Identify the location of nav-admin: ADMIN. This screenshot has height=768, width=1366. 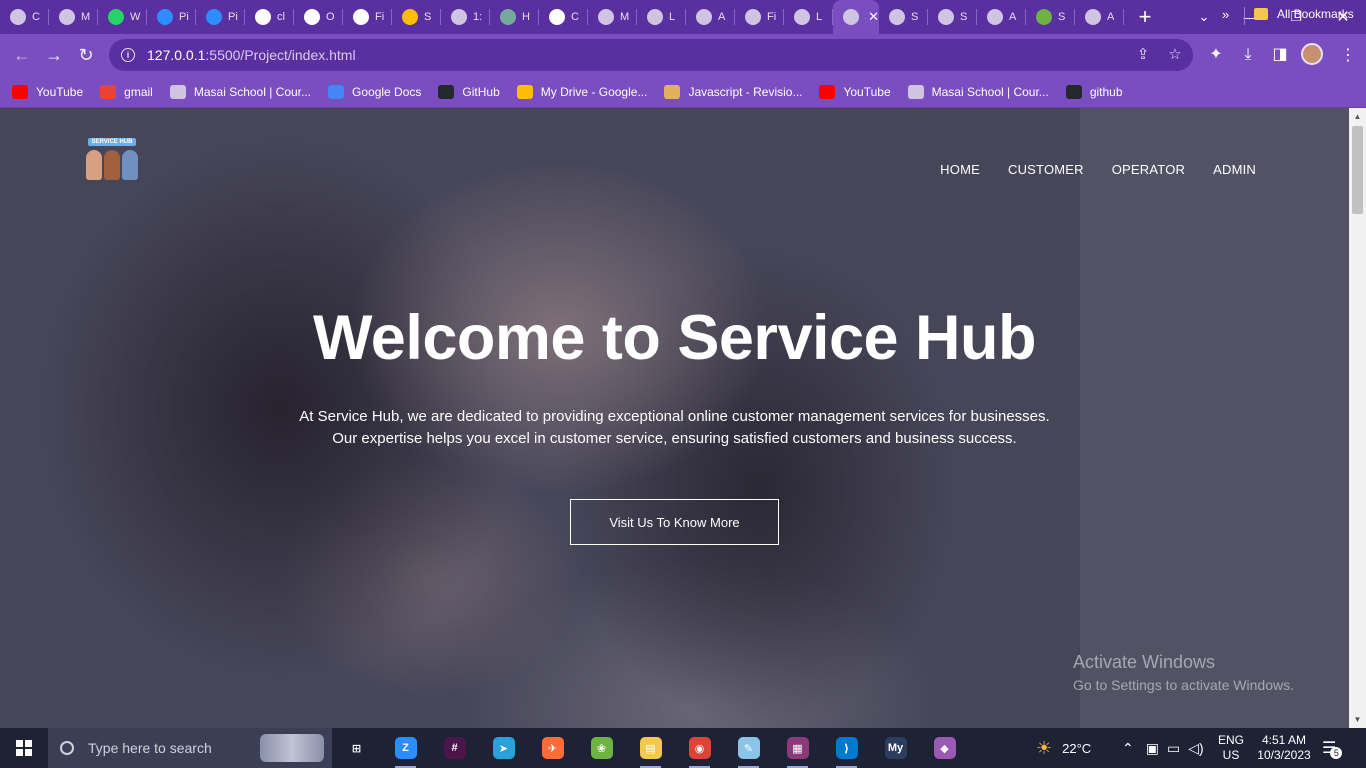
(1234, 169).